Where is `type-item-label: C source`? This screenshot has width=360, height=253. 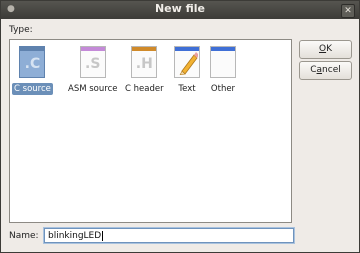
type-item-label: C source is located at coordinates (32, 89).